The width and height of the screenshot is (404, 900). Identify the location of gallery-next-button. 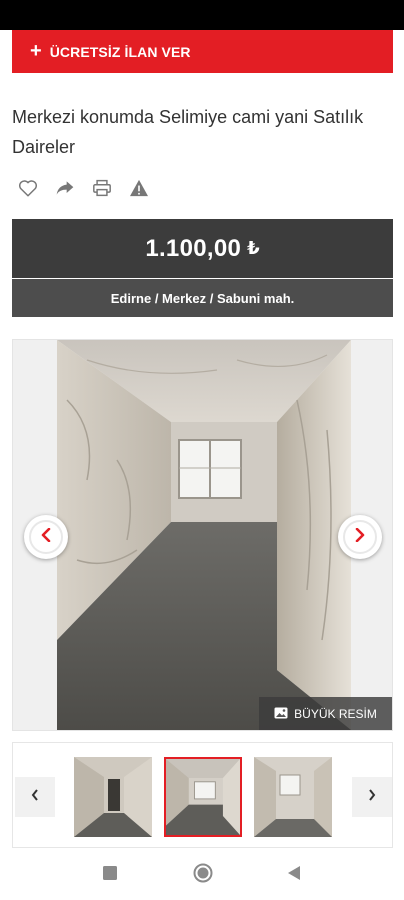
(360, 537).